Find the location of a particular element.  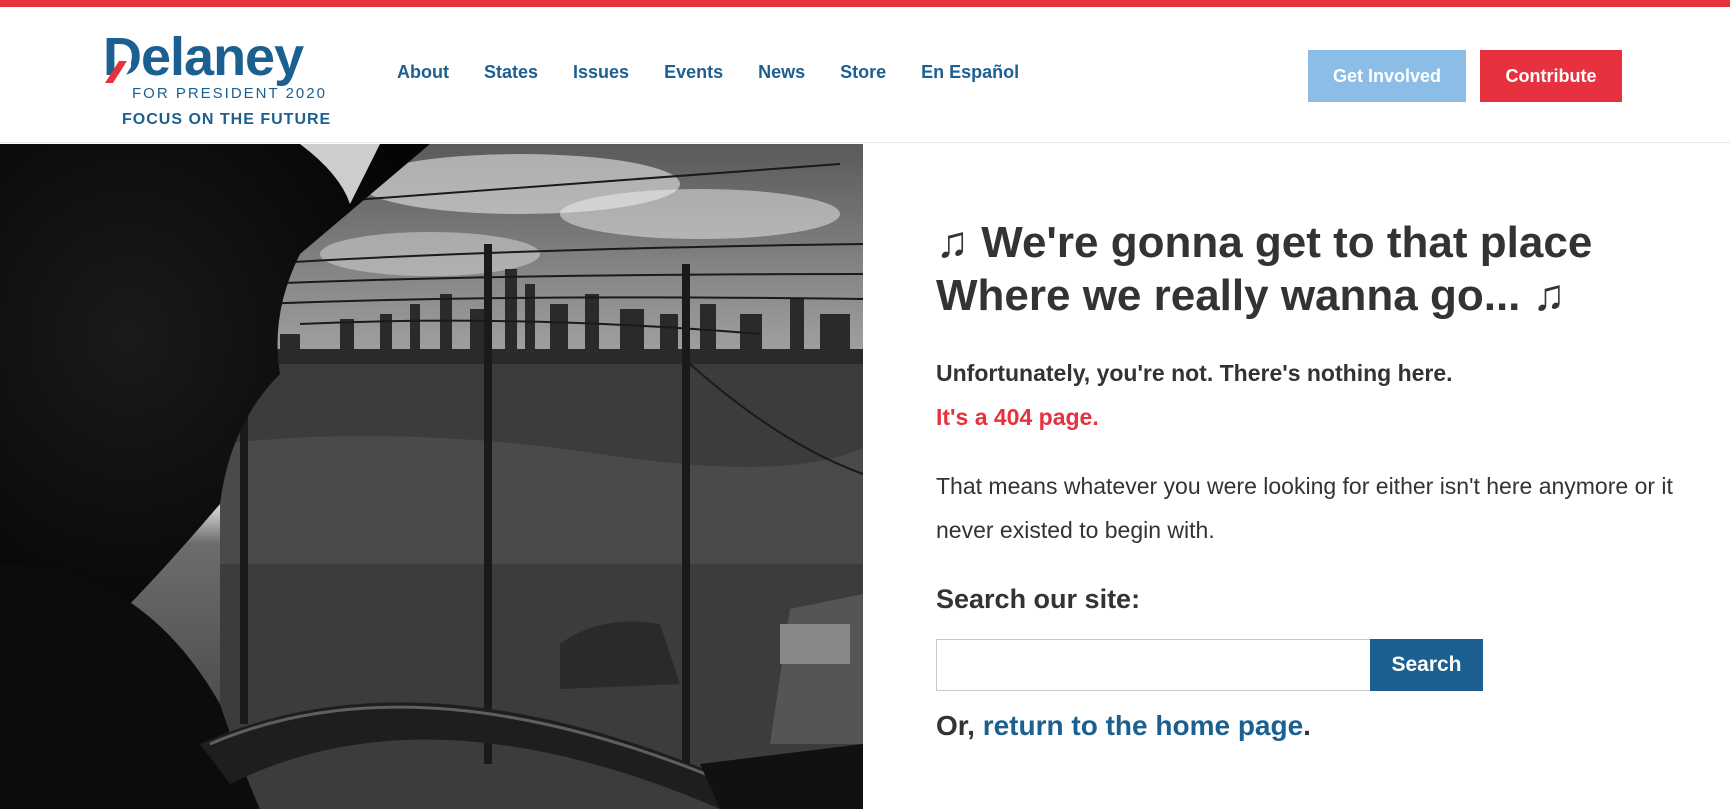

nav-item-store: Store is located at coordinates (863, 72).